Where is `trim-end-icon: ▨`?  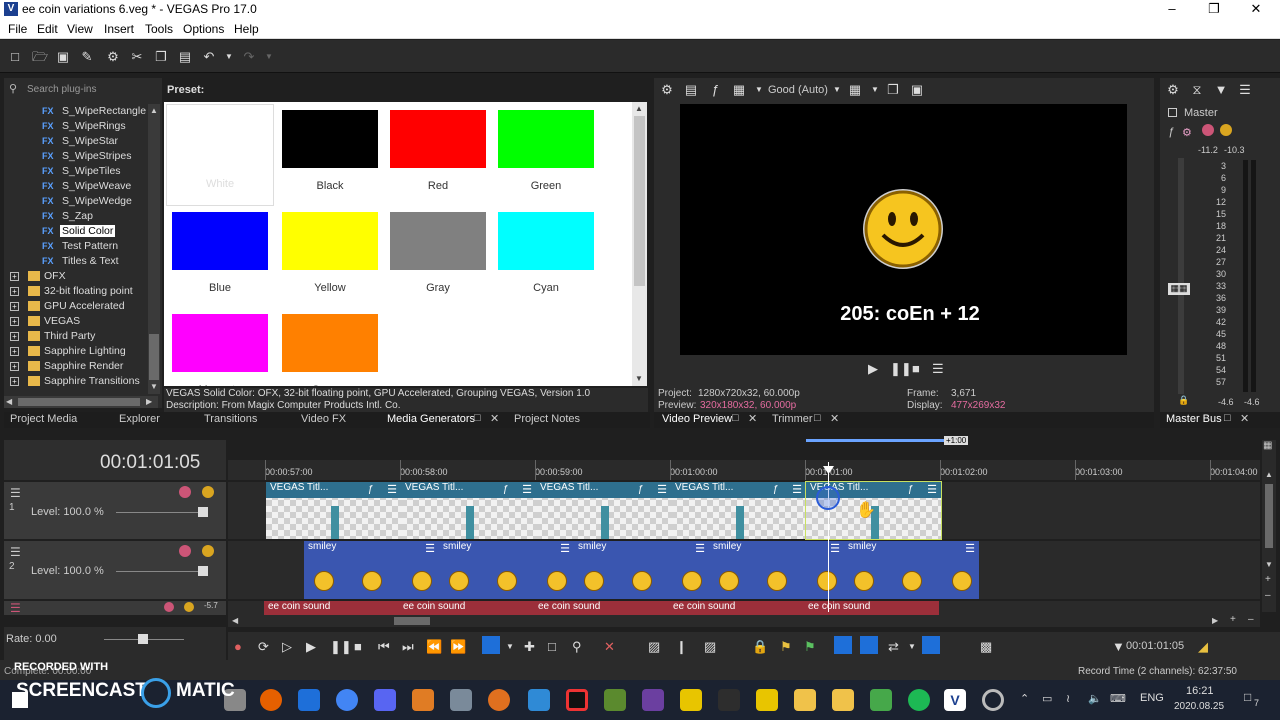 trim-end-icon: ▨ is located at coordinates (710, 647).